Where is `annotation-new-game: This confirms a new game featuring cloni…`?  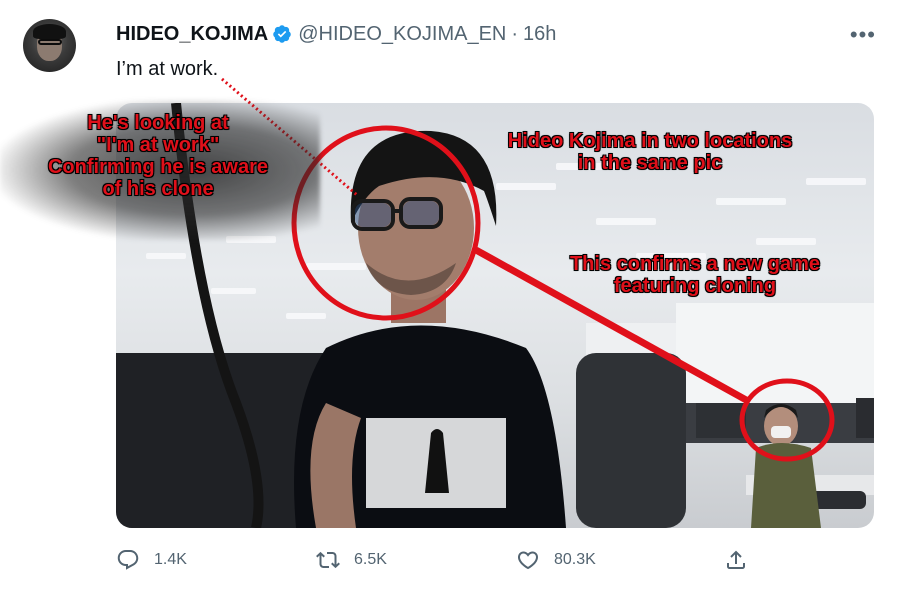 annotation-new-game: This confirms a new game featuring cloni… is located at coordinates (695, 275).